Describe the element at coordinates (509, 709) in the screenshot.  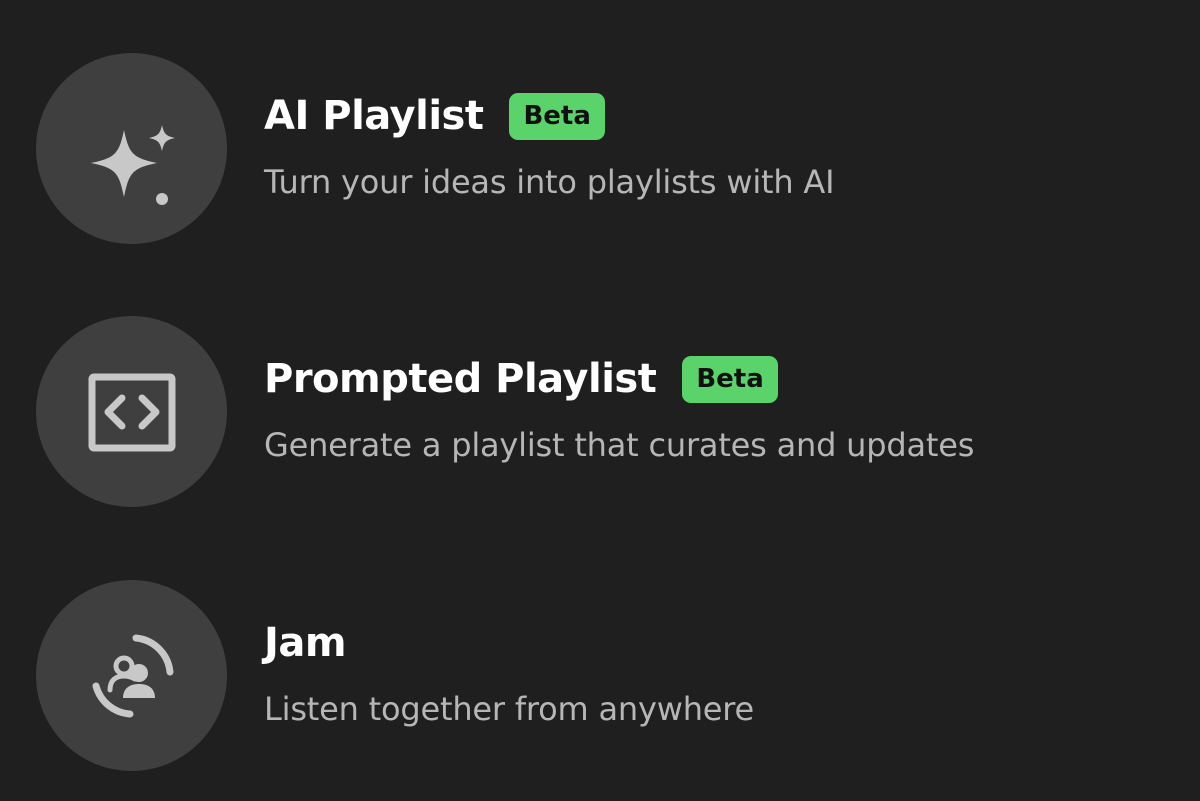
I see `item-description: Listen together from anywhere` at that location.